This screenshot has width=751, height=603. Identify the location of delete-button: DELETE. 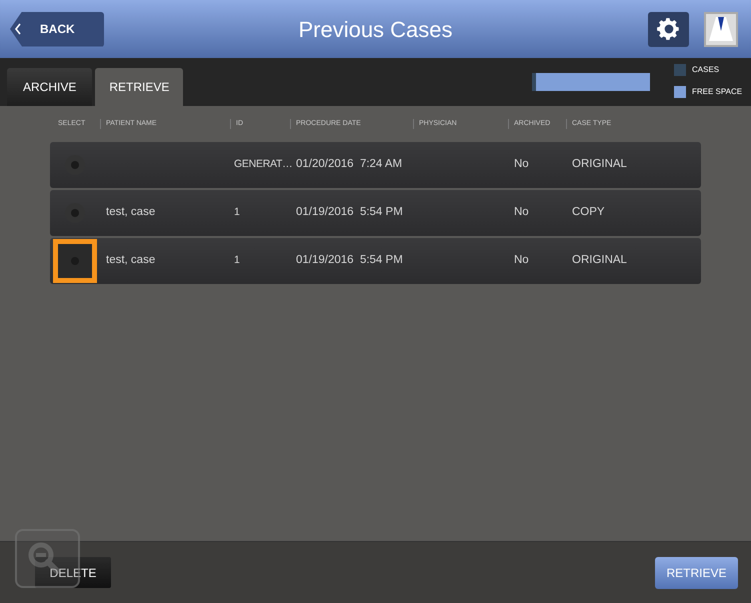
(73, 572).